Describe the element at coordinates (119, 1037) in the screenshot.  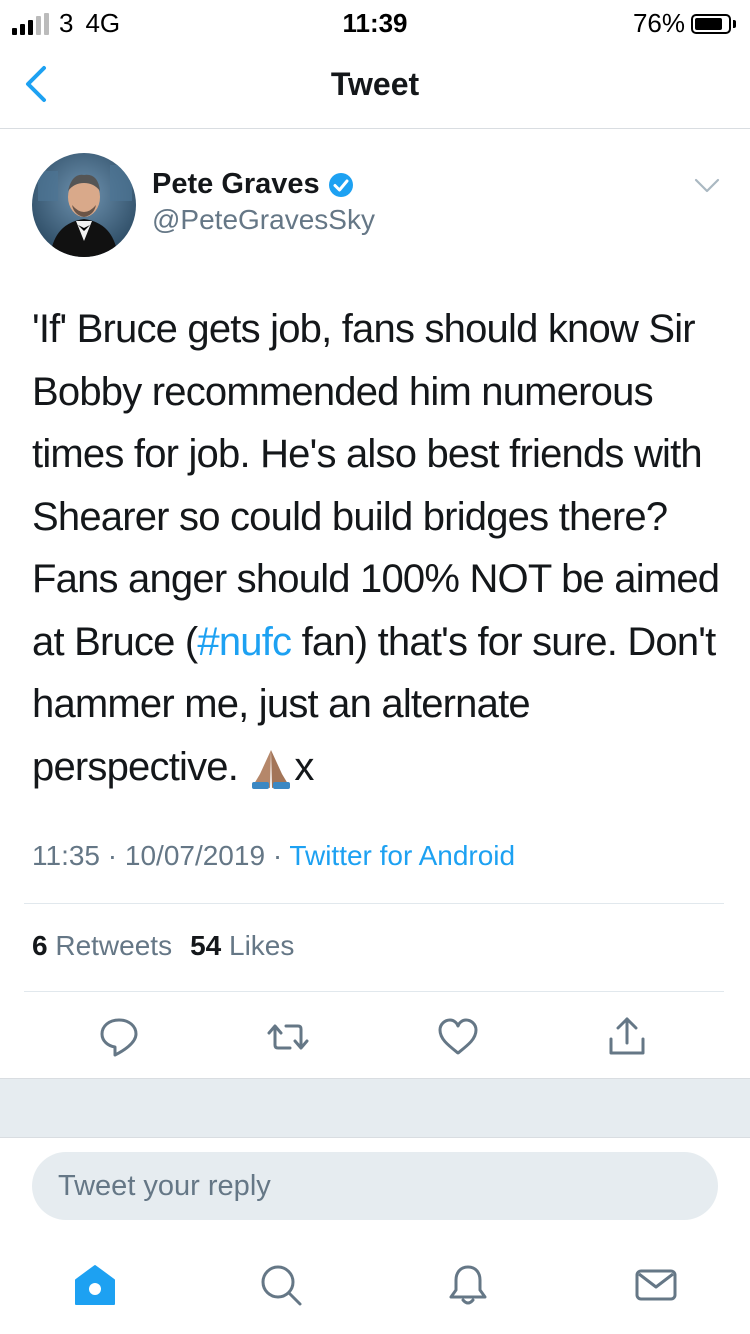
I see `reply-icon` at that location.